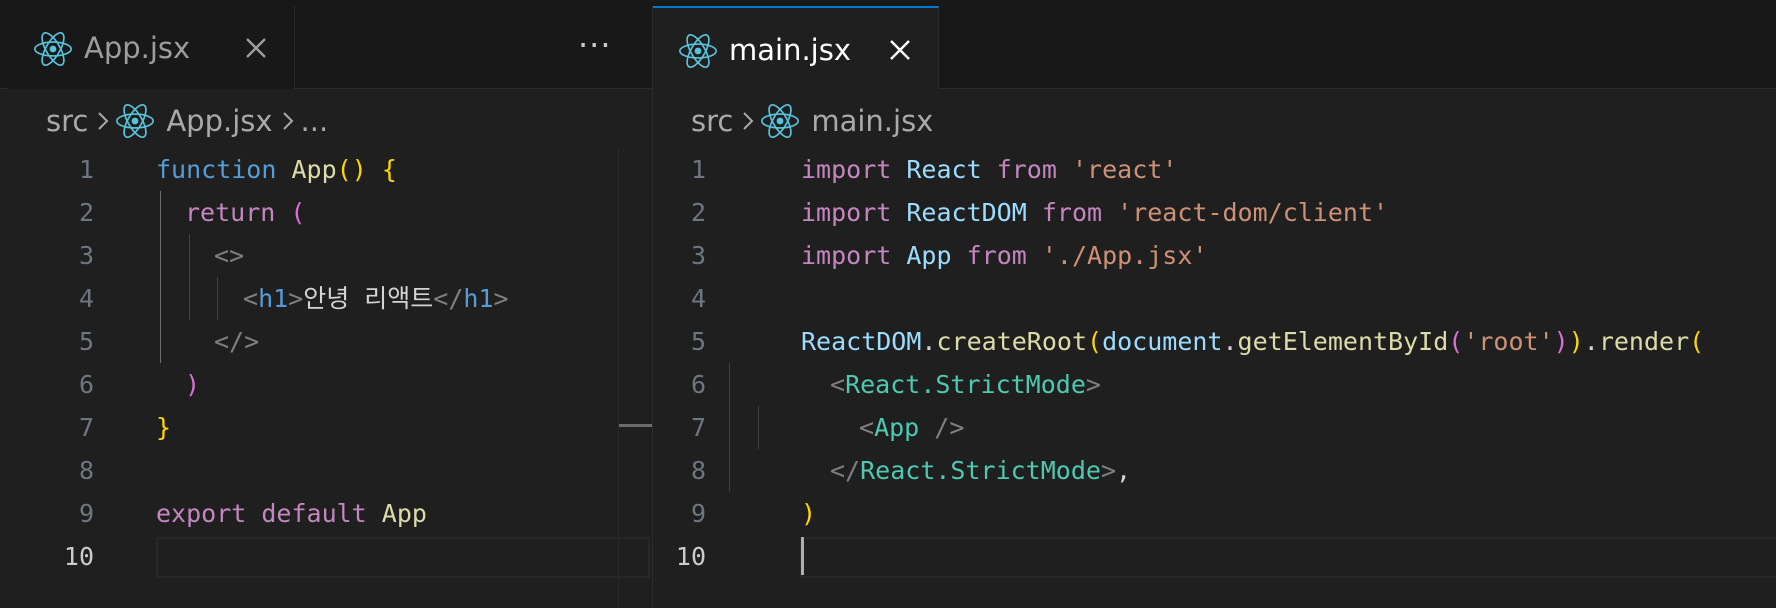 The height and width of the screenshot is (608, 1776). What do you see at coordinates (595, 45) in the screenshot?
I see `more-actions-icon: ···` at bounding box center [595, 45].